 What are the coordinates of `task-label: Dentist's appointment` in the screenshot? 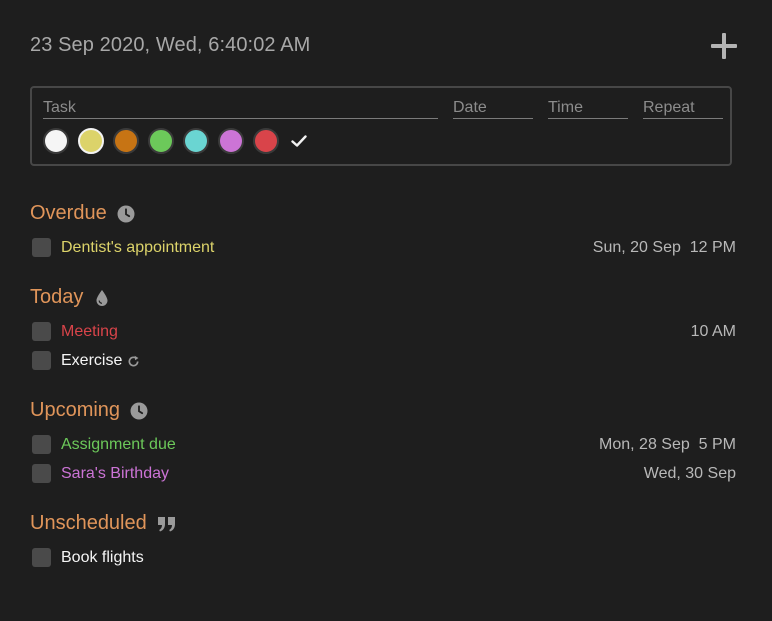 It's located at (137, 248).